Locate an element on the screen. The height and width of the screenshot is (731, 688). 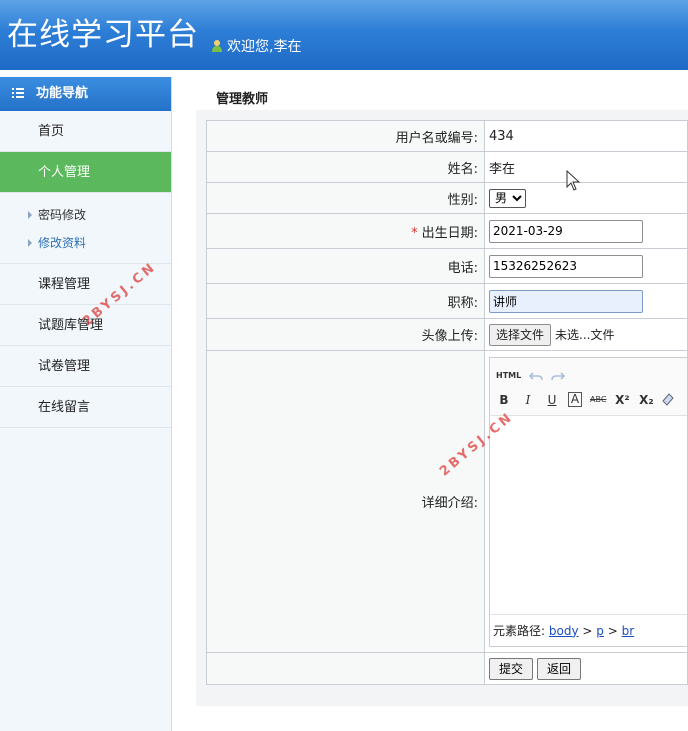
underline-icon: U is located at coordinates (552, 400).